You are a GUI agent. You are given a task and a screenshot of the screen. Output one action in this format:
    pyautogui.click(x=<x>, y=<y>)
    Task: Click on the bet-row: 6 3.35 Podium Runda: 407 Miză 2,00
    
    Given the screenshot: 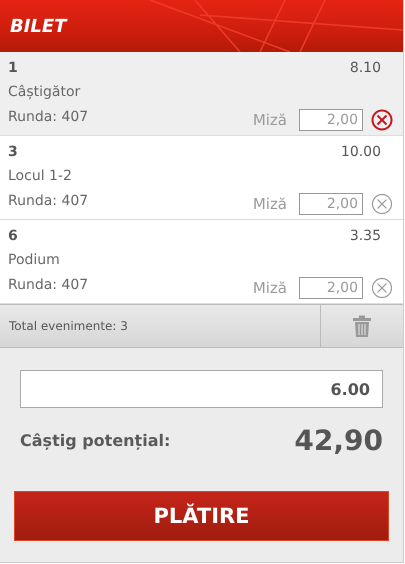 What is the action you would take?
    pyautogui.click(x=201, y=262)
    